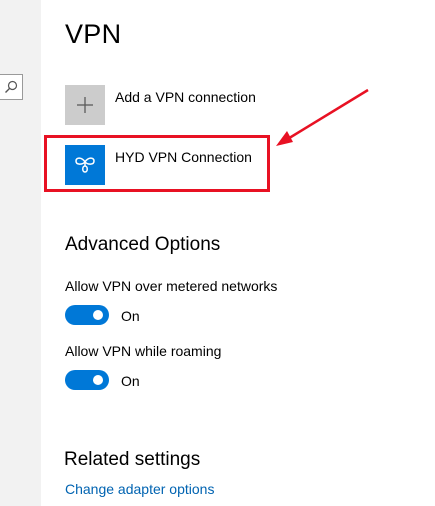 The image size is (435, 506). What do you see at coordinates (132, 459) in the screenshot?
I see `related-settings-heading: Related settings` at bounding box center [132, 459].